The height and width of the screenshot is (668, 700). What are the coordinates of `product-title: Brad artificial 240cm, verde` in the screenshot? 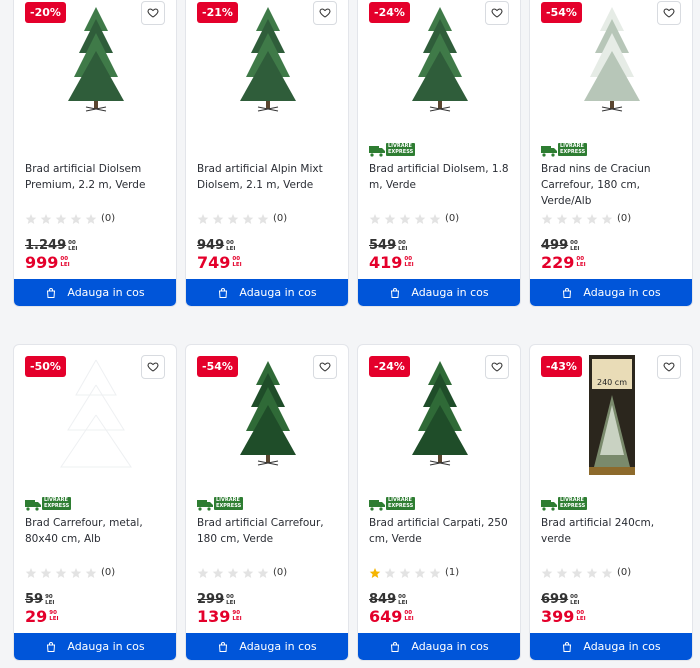 It's located at (611, 531).